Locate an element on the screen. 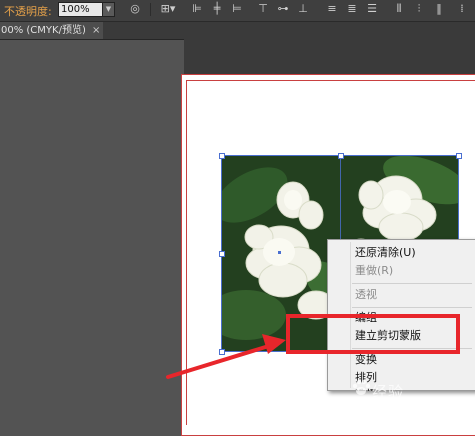  baidu-paw-icon is located at coordinates (361, 387).